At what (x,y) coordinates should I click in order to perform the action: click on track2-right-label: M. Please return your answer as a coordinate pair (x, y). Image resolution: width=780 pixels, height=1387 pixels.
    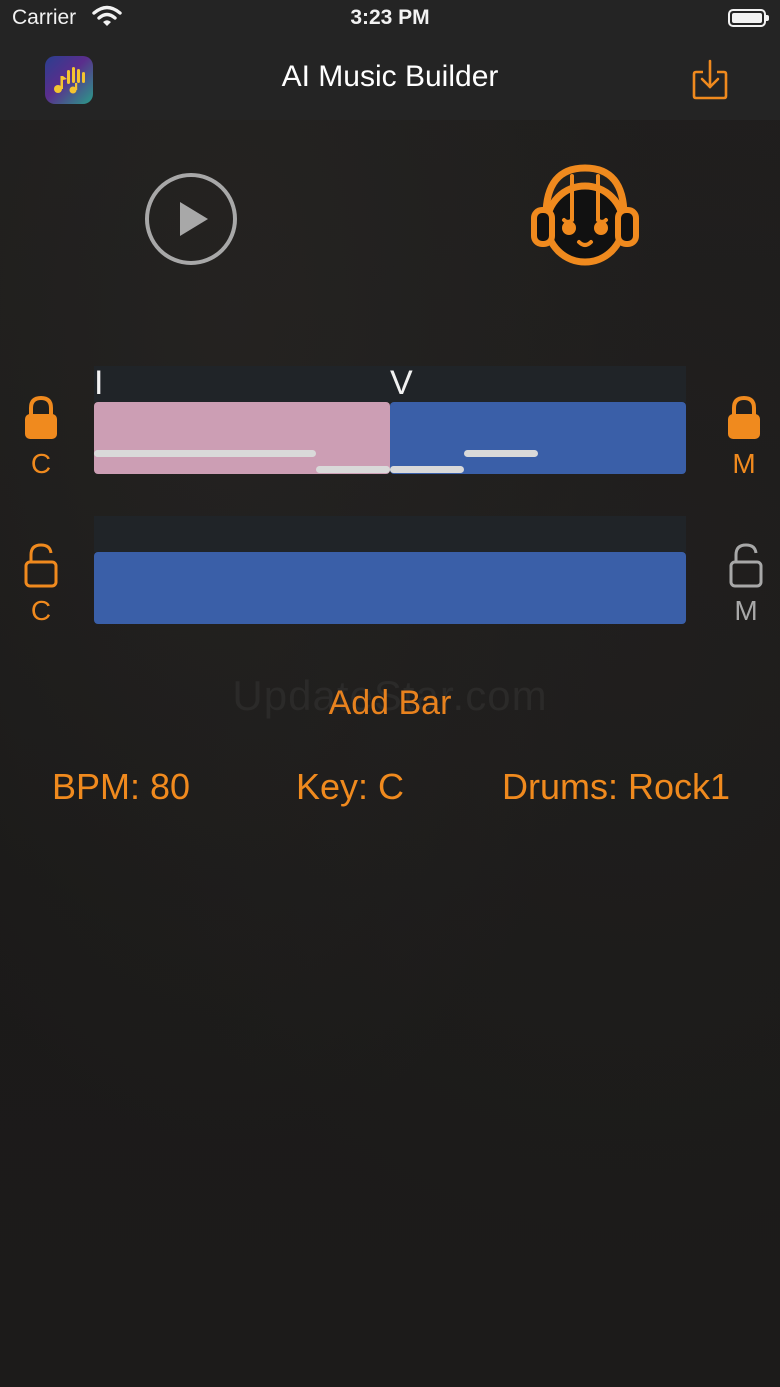
    Looking at the image, I should click on (746, 610).